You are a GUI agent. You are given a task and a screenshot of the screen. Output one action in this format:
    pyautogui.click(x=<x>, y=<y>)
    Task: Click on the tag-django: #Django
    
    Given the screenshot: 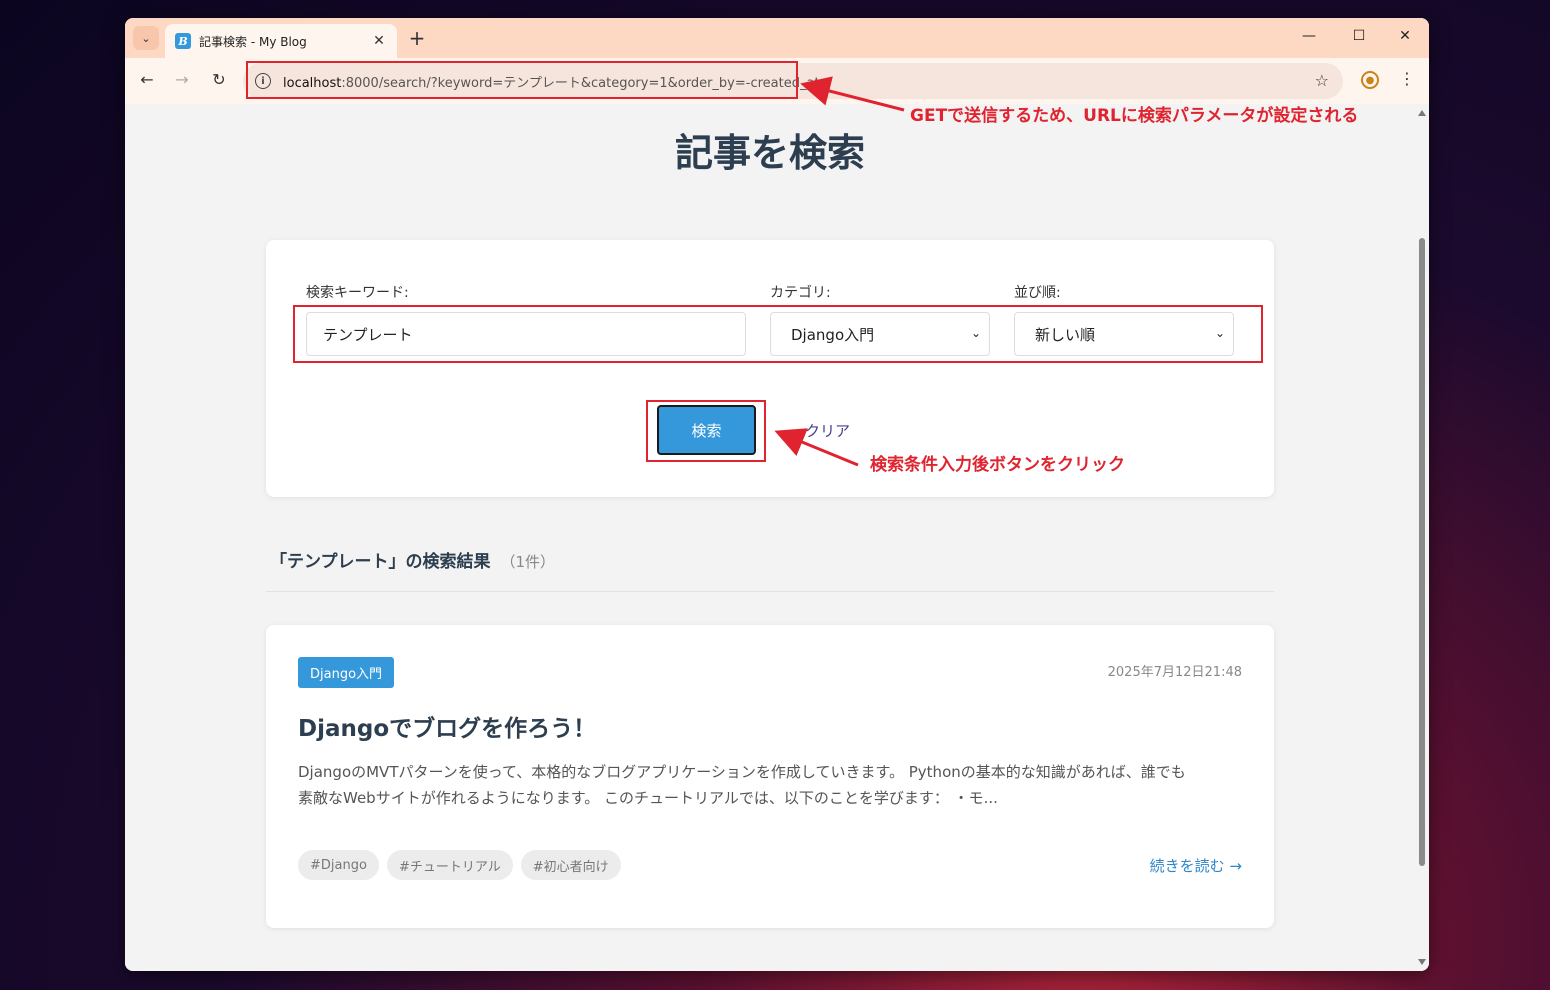 What is the action you would take?
    pyautogui.click(x=338, y=865)
    